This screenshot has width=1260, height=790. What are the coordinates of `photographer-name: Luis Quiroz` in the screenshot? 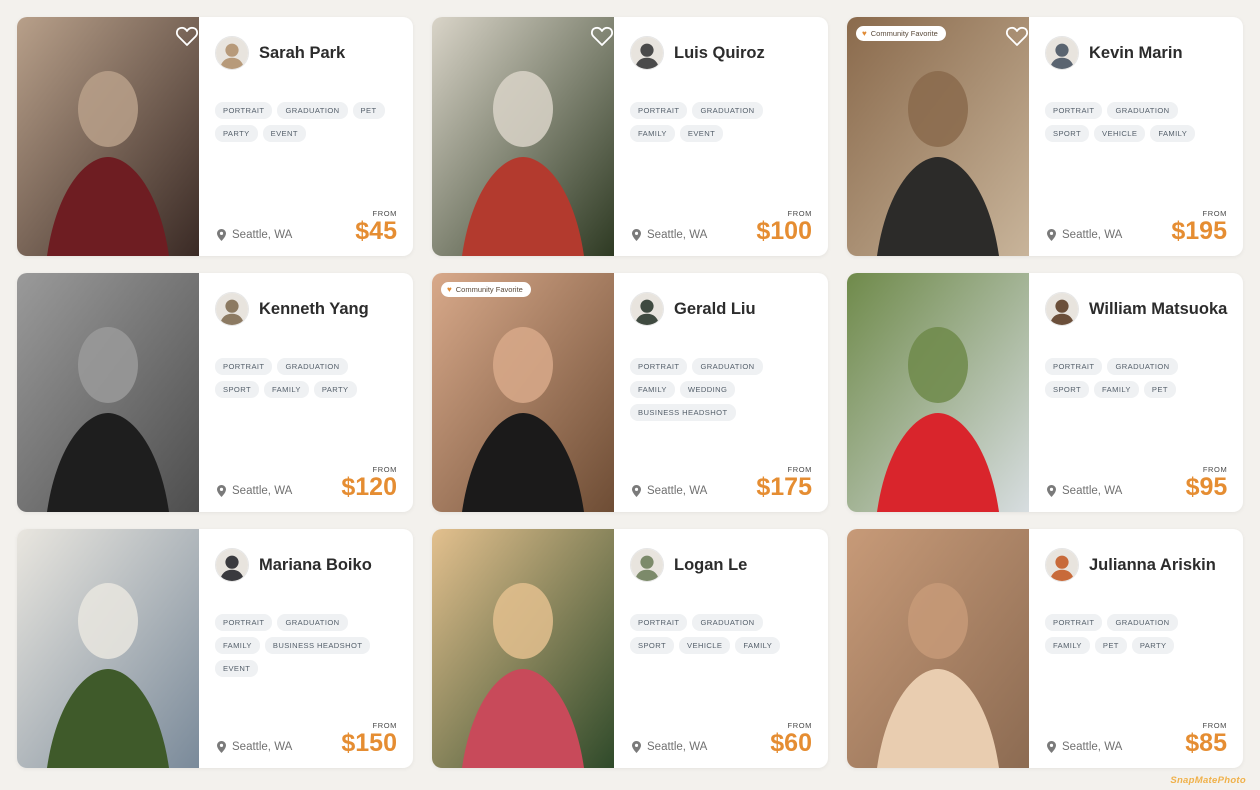 It's located at (719, 53).